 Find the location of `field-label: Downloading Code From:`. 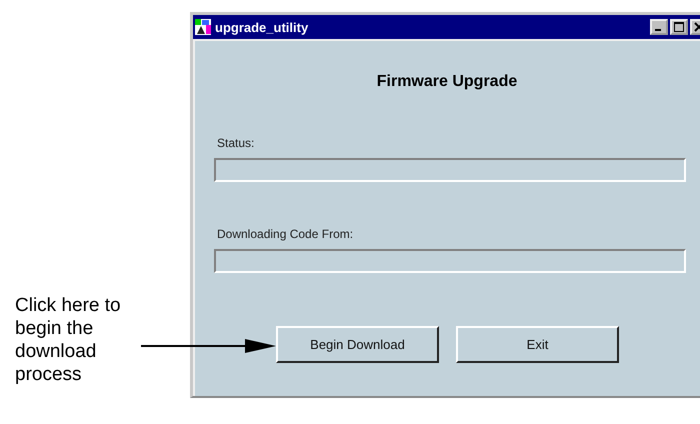

field-label: Downloading Code From: is located at coordinates (285, 234).